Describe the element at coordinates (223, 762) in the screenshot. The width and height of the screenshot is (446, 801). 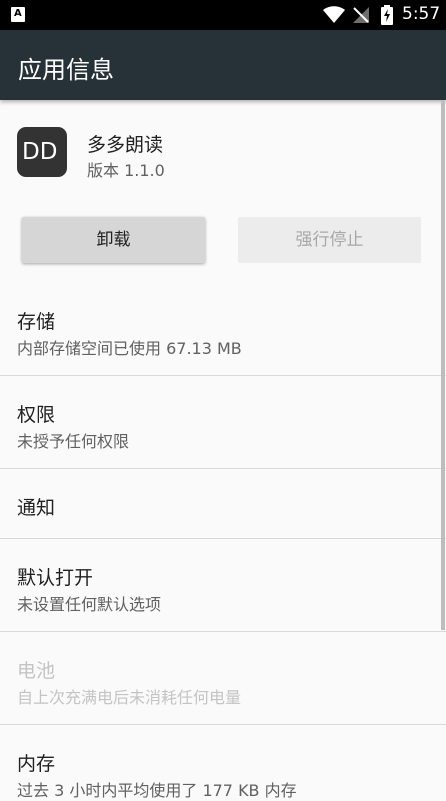
I see `memory-item: 内存 过去 3 小时内平均使用了 177 KB 内存` at that location.